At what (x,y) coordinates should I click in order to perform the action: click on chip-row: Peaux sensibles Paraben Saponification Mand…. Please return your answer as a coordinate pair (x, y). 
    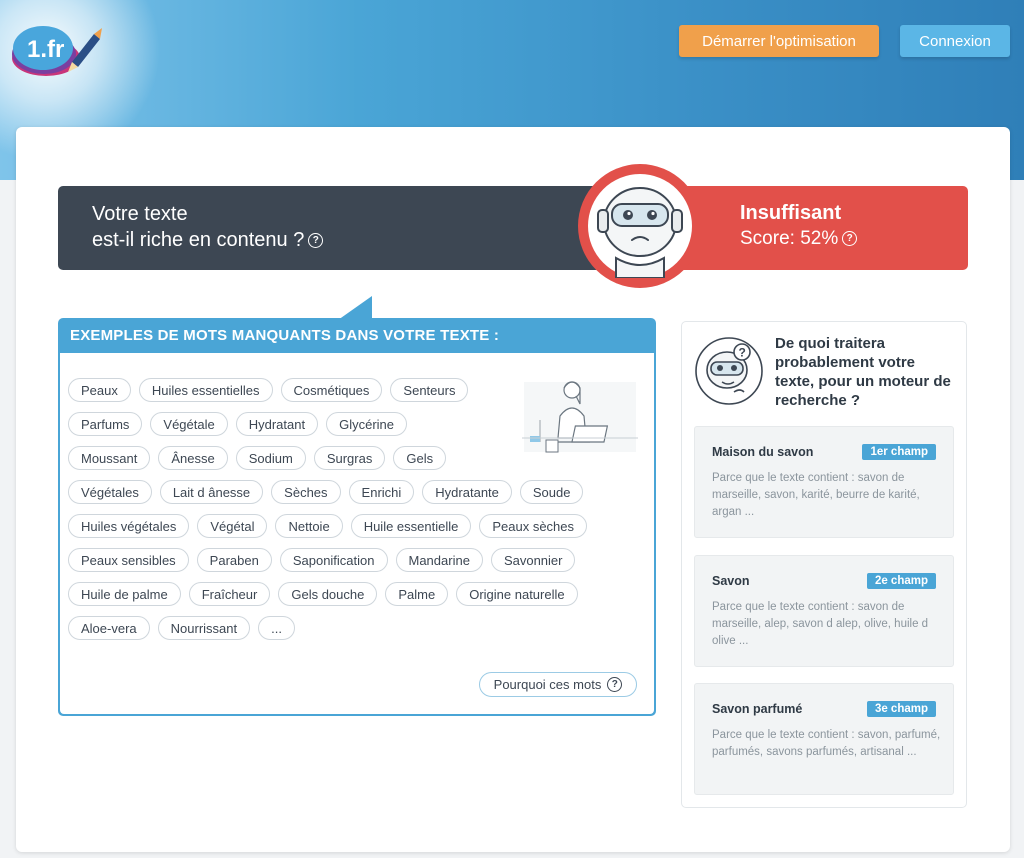
    Looking at the image, I should click on (322, 560).